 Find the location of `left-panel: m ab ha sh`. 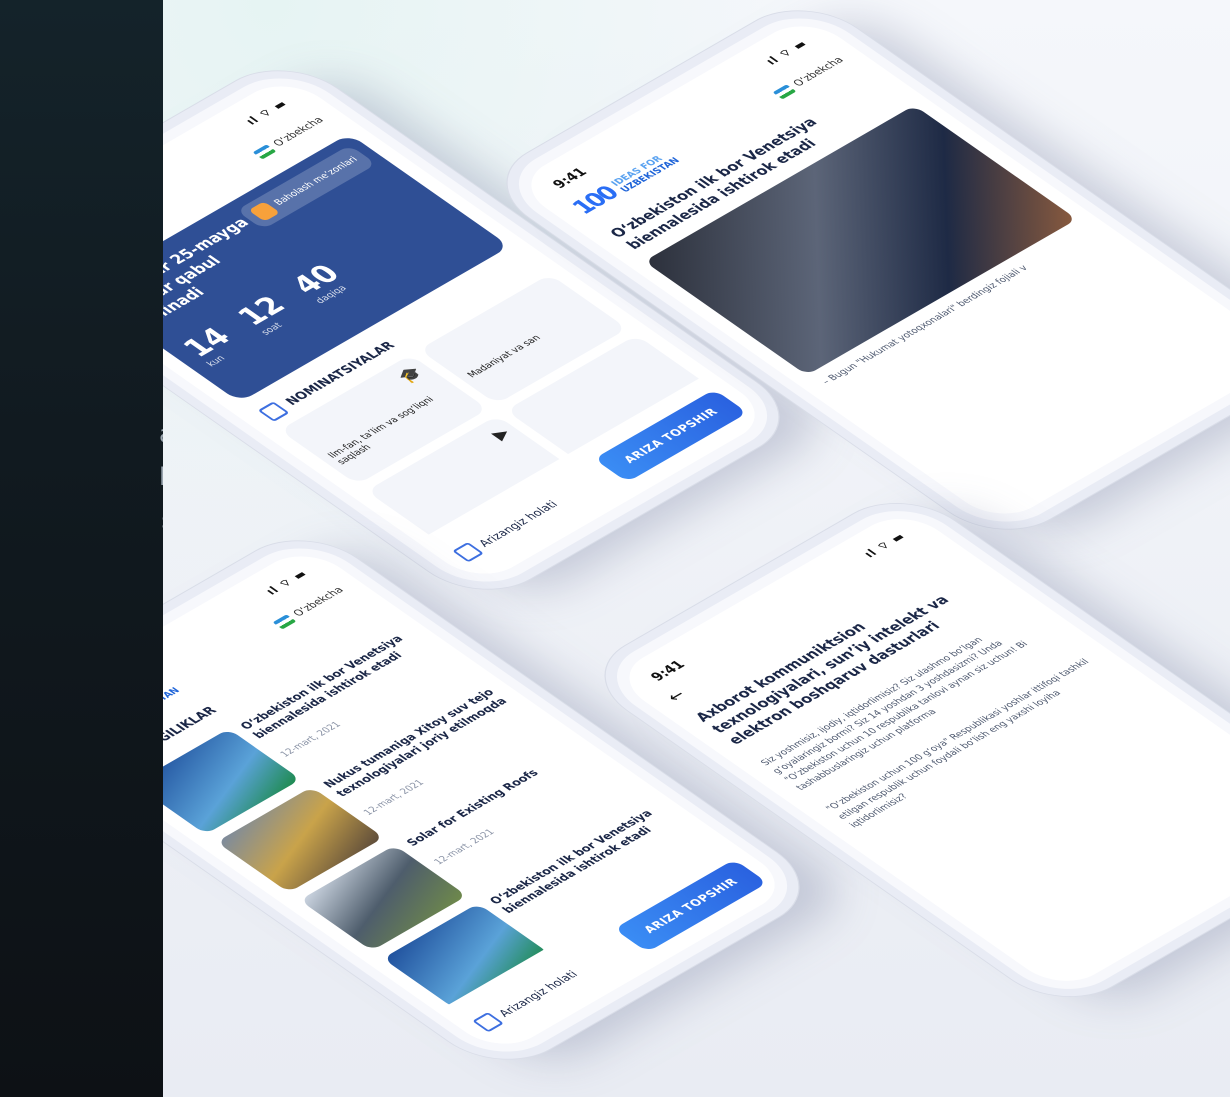

left-panel: m ab ha sh is located at coordinates (81, 548).